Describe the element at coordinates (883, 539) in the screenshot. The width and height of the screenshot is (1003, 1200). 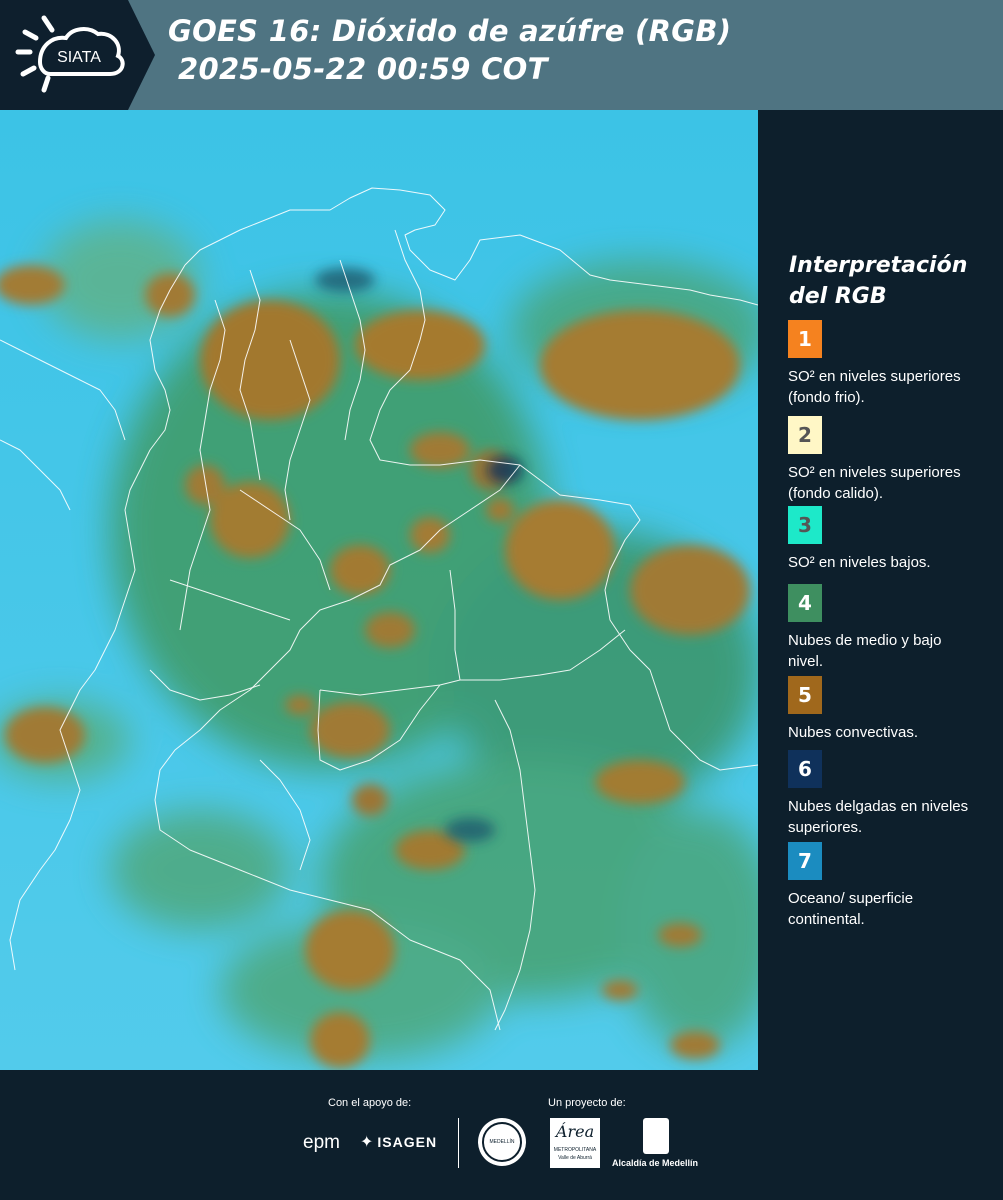
I see `legend-item-3: 3 SO² en niveles bajos.` at that location.